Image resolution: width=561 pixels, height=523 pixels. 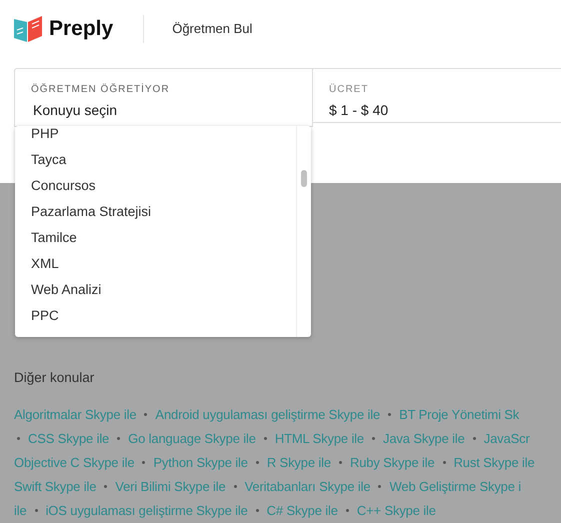 I want to click on select-placeholder: Konuyu seçin, so click(x=75, y=110).